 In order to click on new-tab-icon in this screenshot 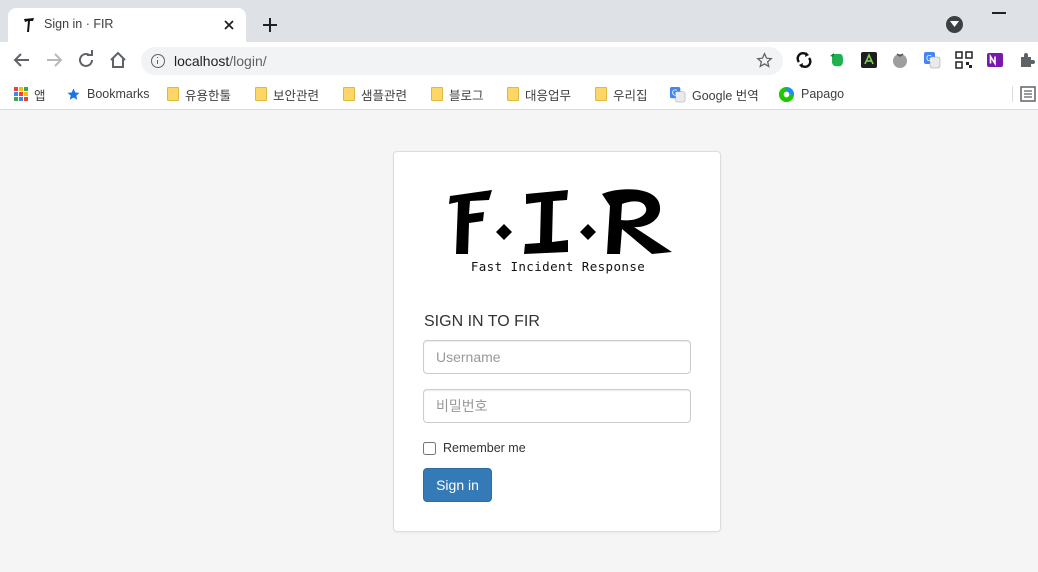, I will do `click(270, 25)`.